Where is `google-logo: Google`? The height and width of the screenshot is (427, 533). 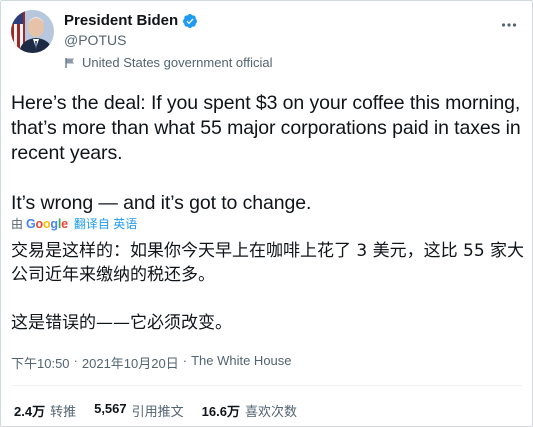
google-logo: Google is located at coordinates (47, 223).